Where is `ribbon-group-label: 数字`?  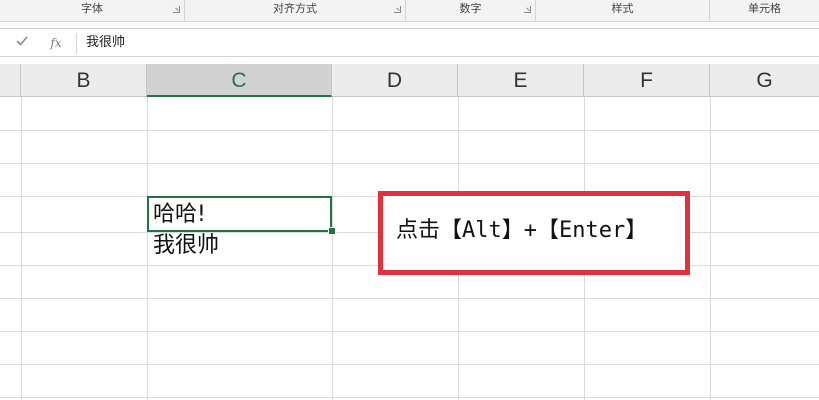 ribbon-group-label: 数字 is located at coordinates (470, 8).